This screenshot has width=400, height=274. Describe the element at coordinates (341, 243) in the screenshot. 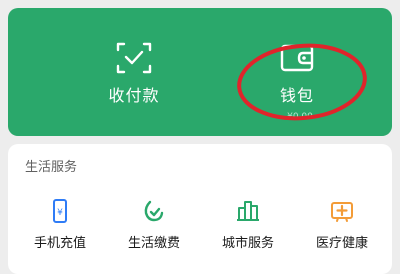

I see `service-label: 医疗健康` at that location.